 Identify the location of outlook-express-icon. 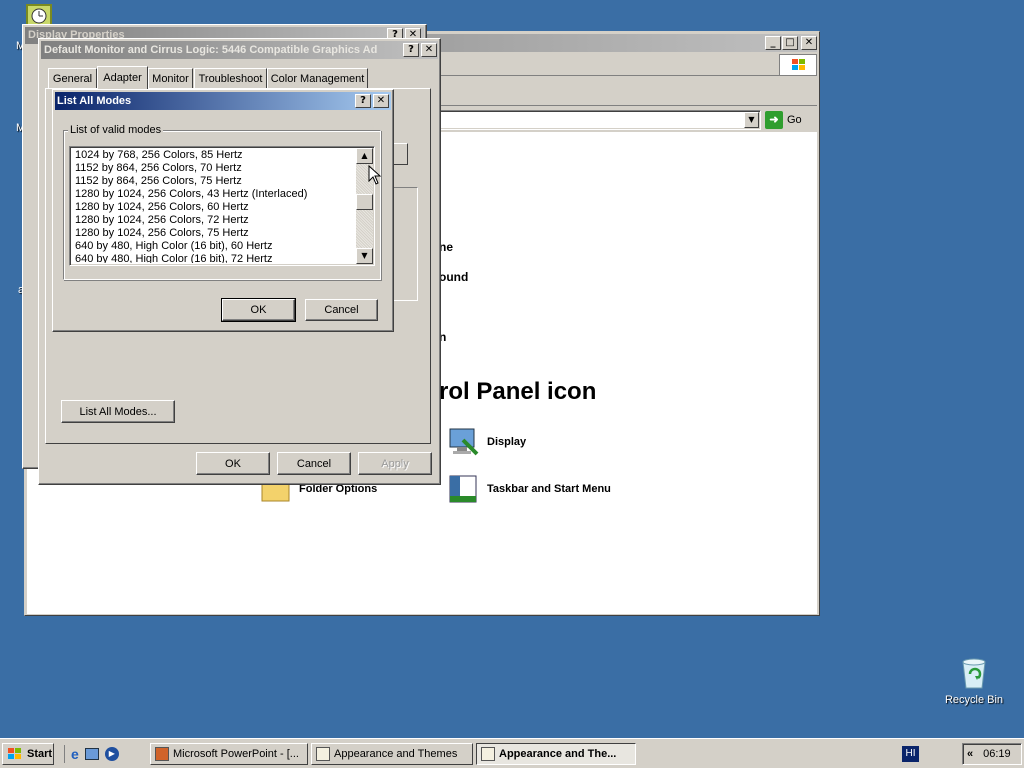
(91, 754).